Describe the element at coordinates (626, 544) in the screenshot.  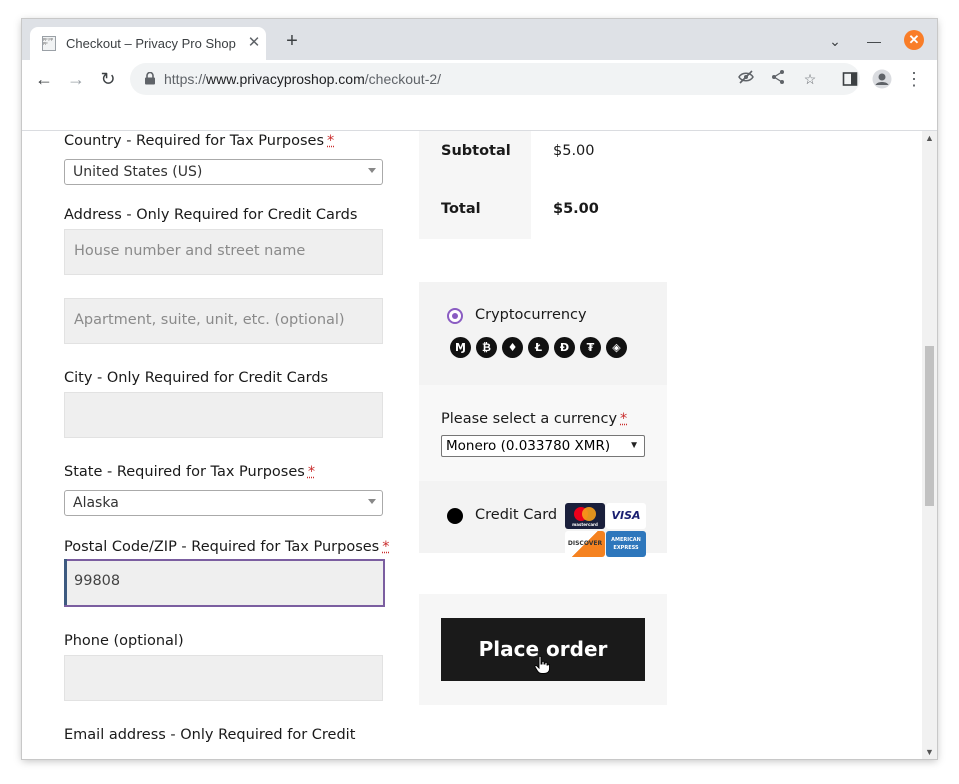
I see `amex-icon: AMERICAN EXPRESS` at that location.